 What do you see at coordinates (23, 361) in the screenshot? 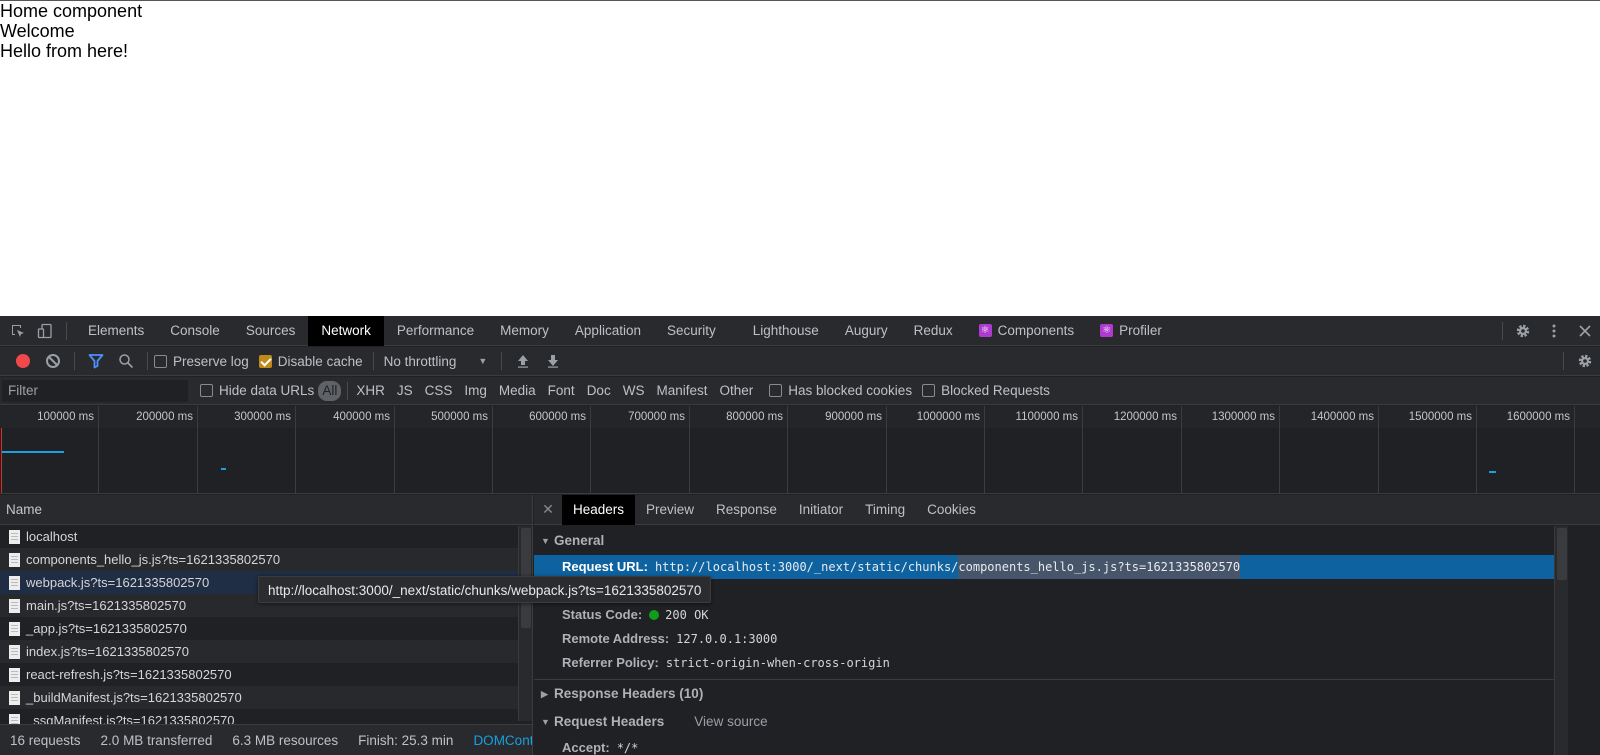
I see `record-button` at bounding box center [23, 361].